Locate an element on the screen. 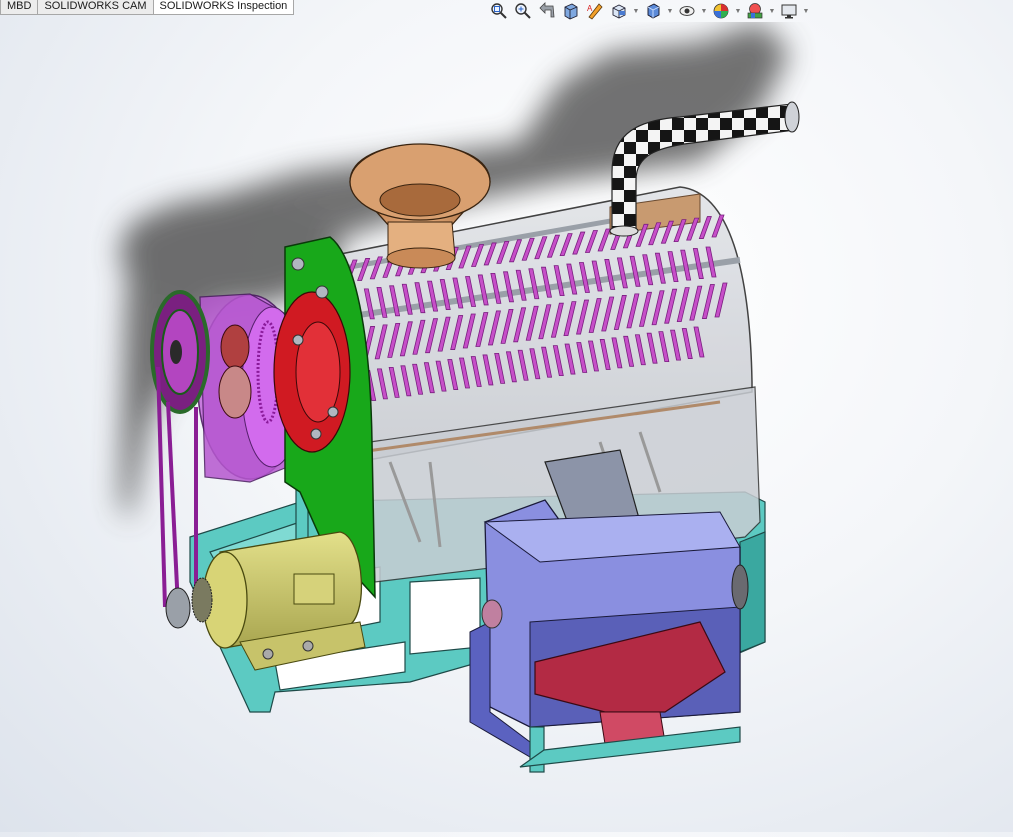 The image size is (1013, 837). previous-view-icon is located at coordinates (547, 11).